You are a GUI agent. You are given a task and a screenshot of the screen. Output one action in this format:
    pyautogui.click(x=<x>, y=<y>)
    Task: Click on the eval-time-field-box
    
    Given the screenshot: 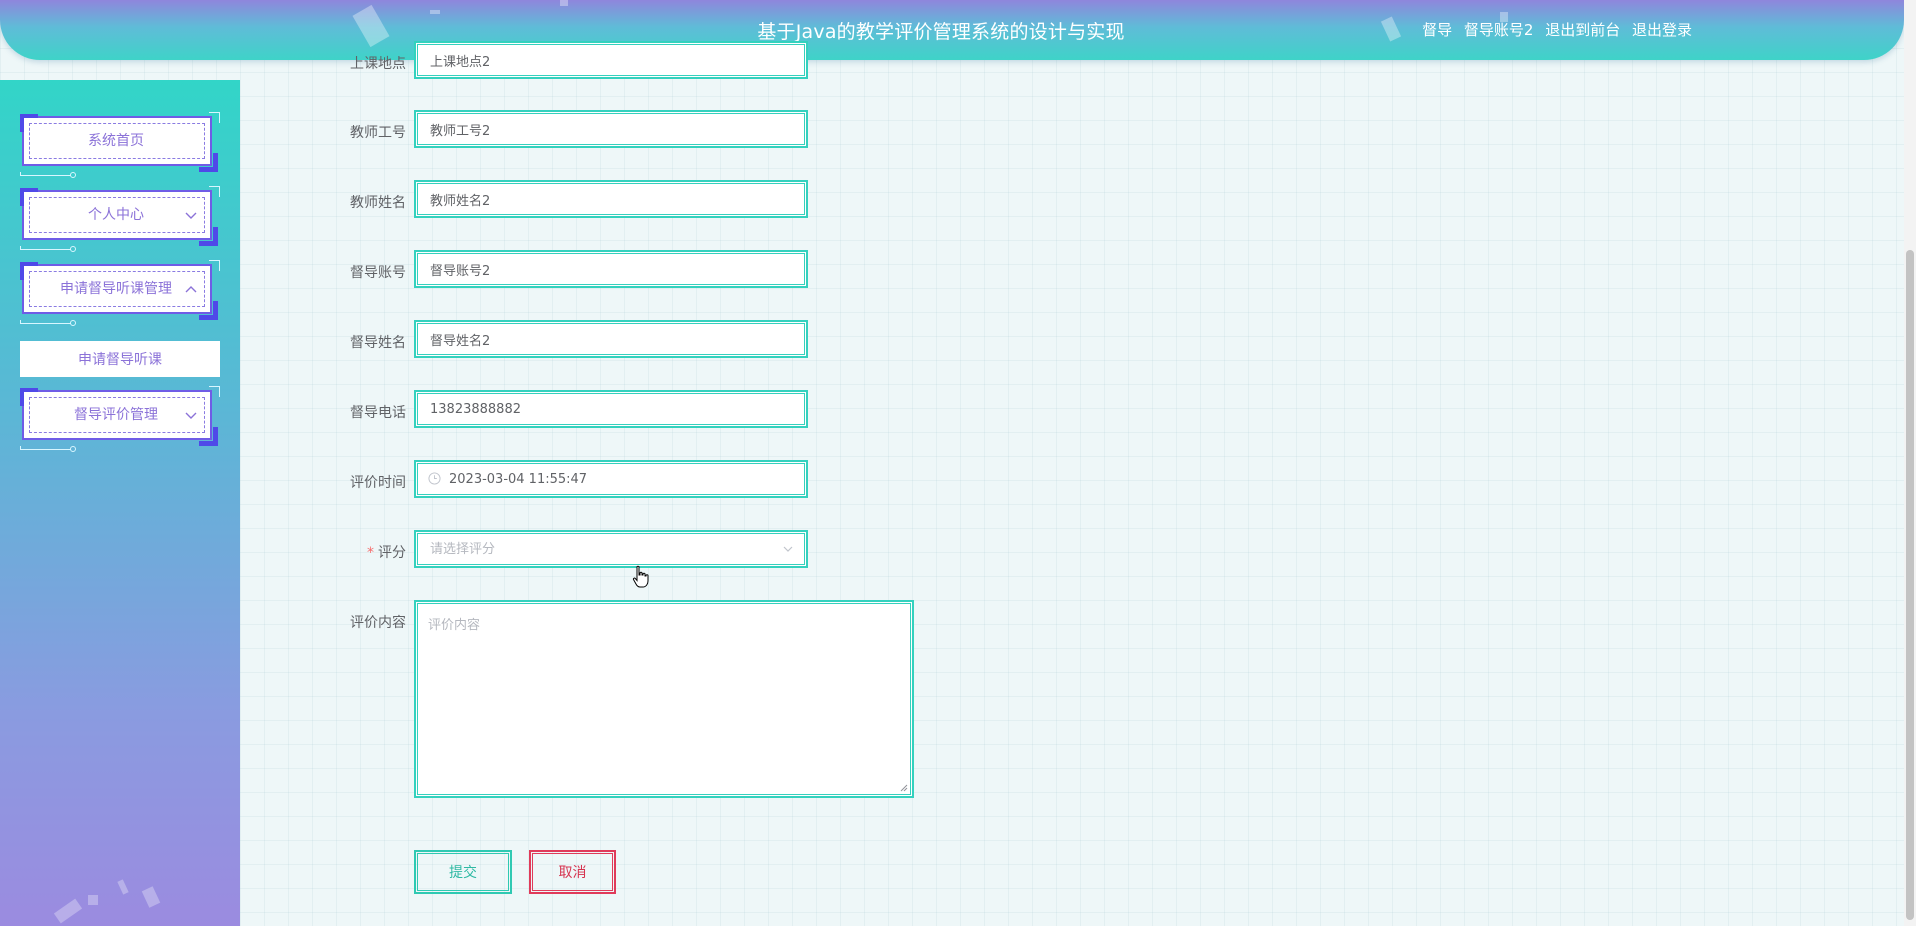 What is the action you would take?
    pyautogui.click(x=611, y=479)
    